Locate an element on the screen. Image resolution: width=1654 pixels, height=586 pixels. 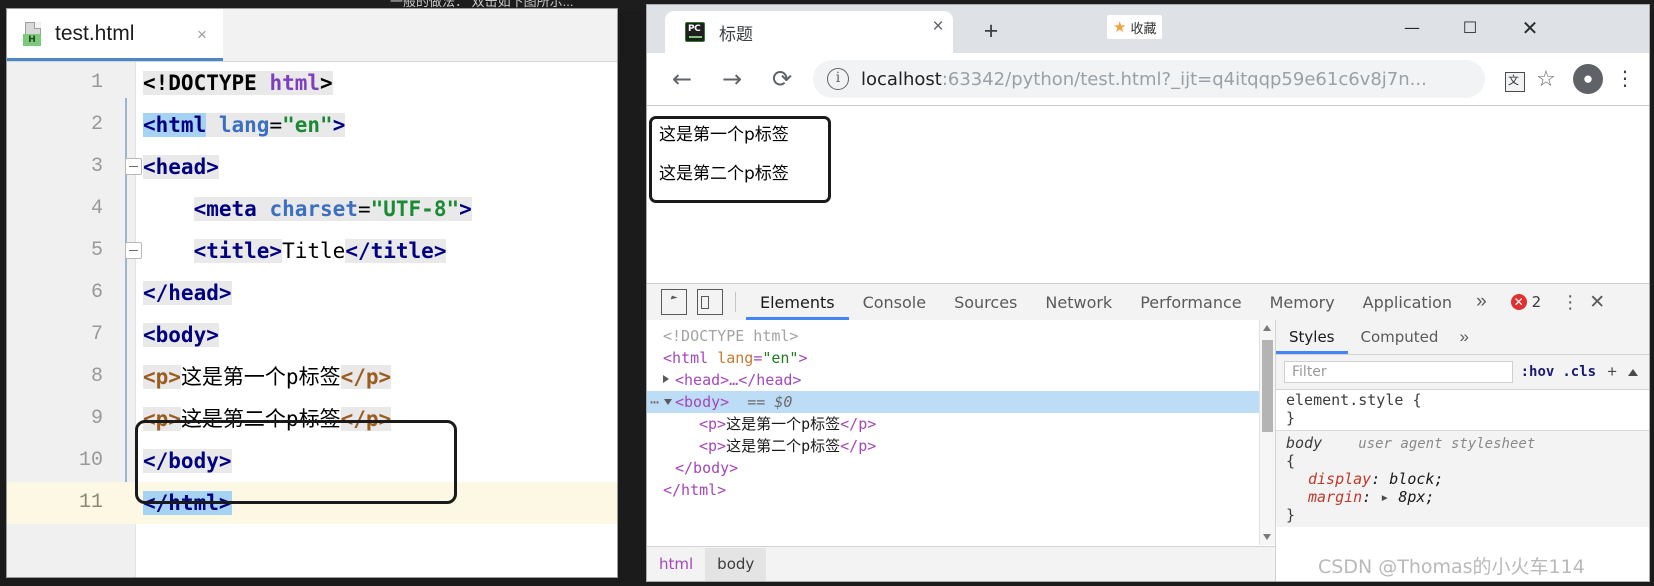
devtools-tab-console: Console is located at coordinates (895, 302).